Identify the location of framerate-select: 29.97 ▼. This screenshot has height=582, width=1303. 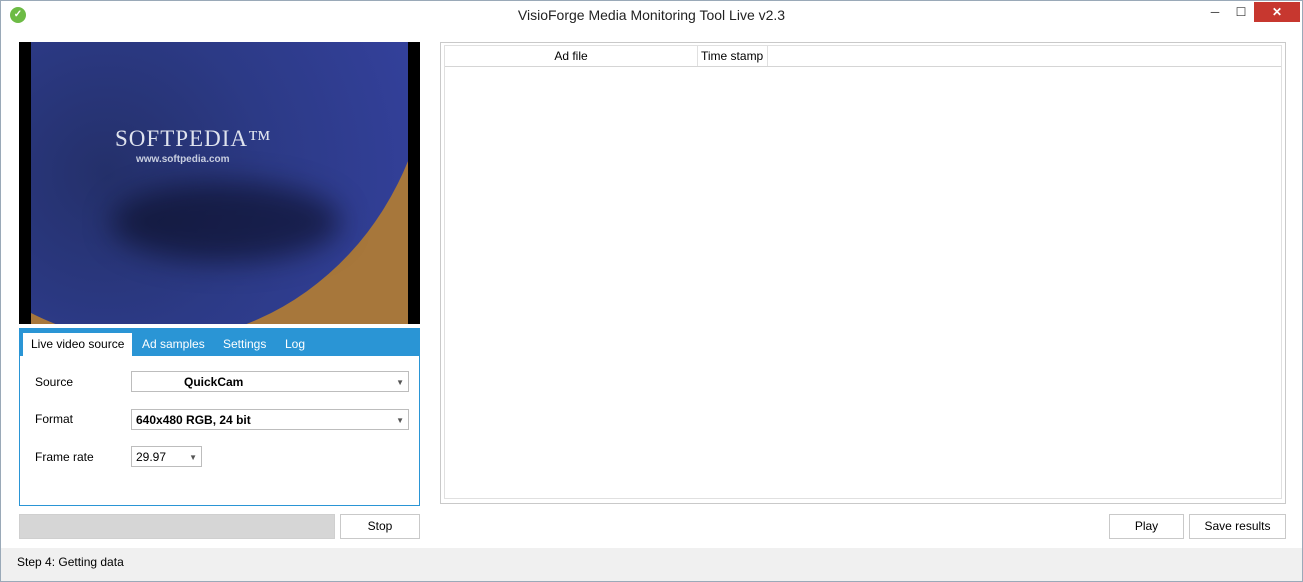
(166, 456).